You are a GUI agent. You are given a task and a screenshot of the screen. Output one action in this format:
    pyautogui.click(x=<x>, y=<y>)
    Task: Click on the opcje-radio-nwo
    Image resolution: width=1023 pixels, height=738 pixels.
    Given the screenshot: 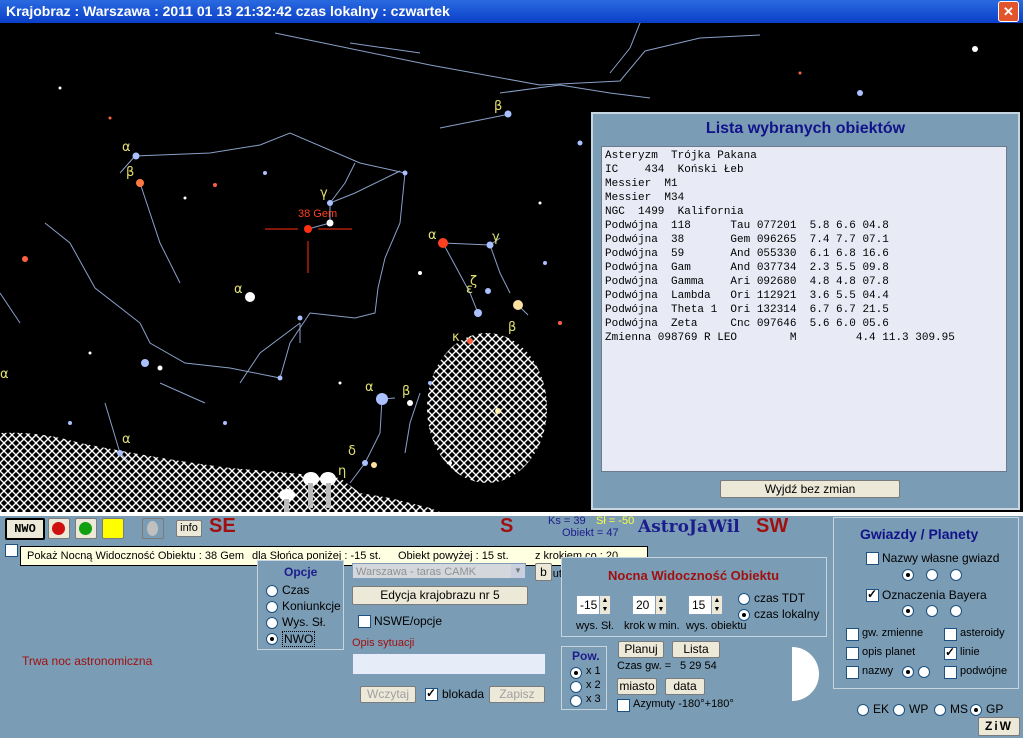 What is the action you would take?
    pyautogui.click(x=272, y=639)
    